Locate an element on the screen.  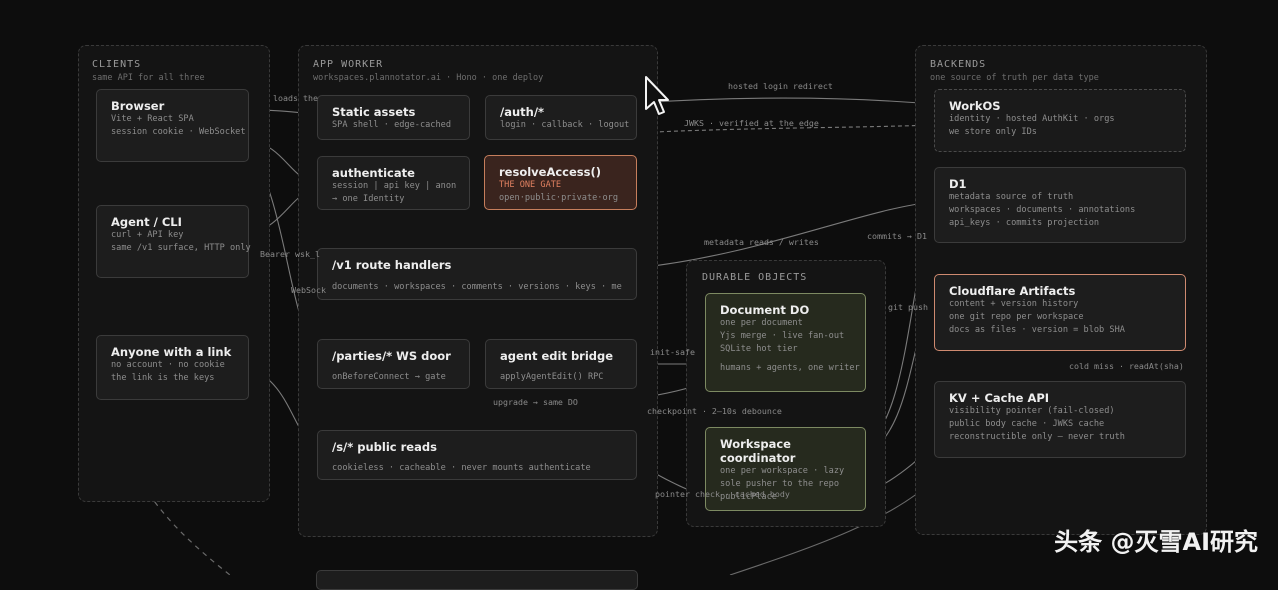
browser-title: Browser is located at coordinates (138, 106).